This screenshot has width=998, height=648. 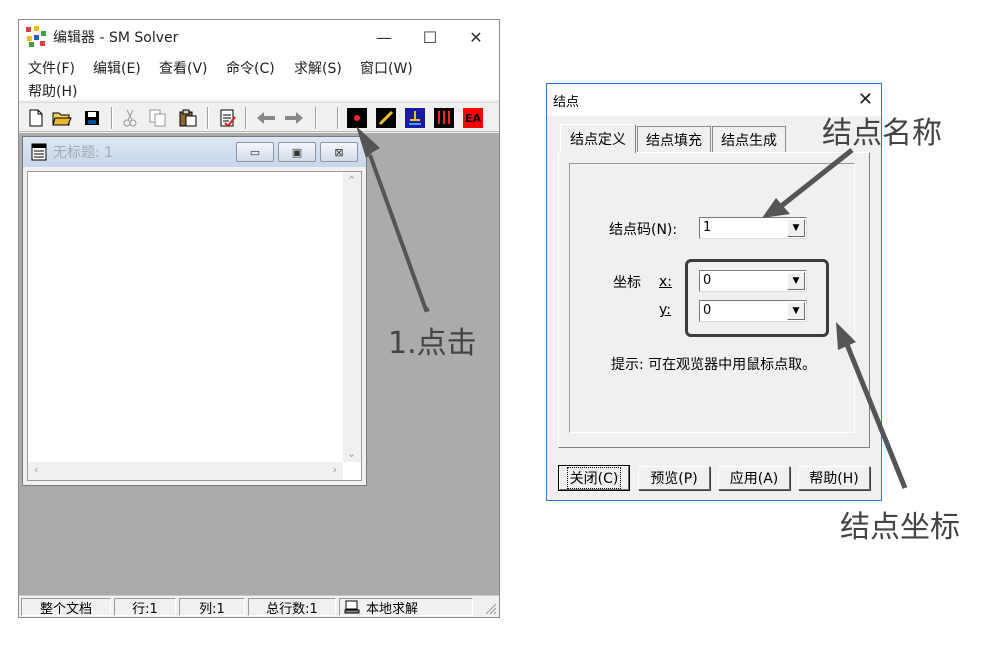 I want to click on status-solve-mode-label: 本地求解, so click(x=392, y=609).